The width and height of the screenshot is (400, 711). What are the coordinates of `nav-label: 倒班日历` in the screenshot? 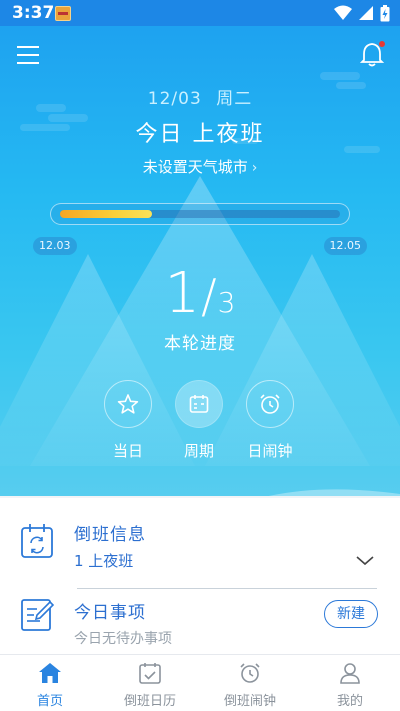 It's located at (149, 701).